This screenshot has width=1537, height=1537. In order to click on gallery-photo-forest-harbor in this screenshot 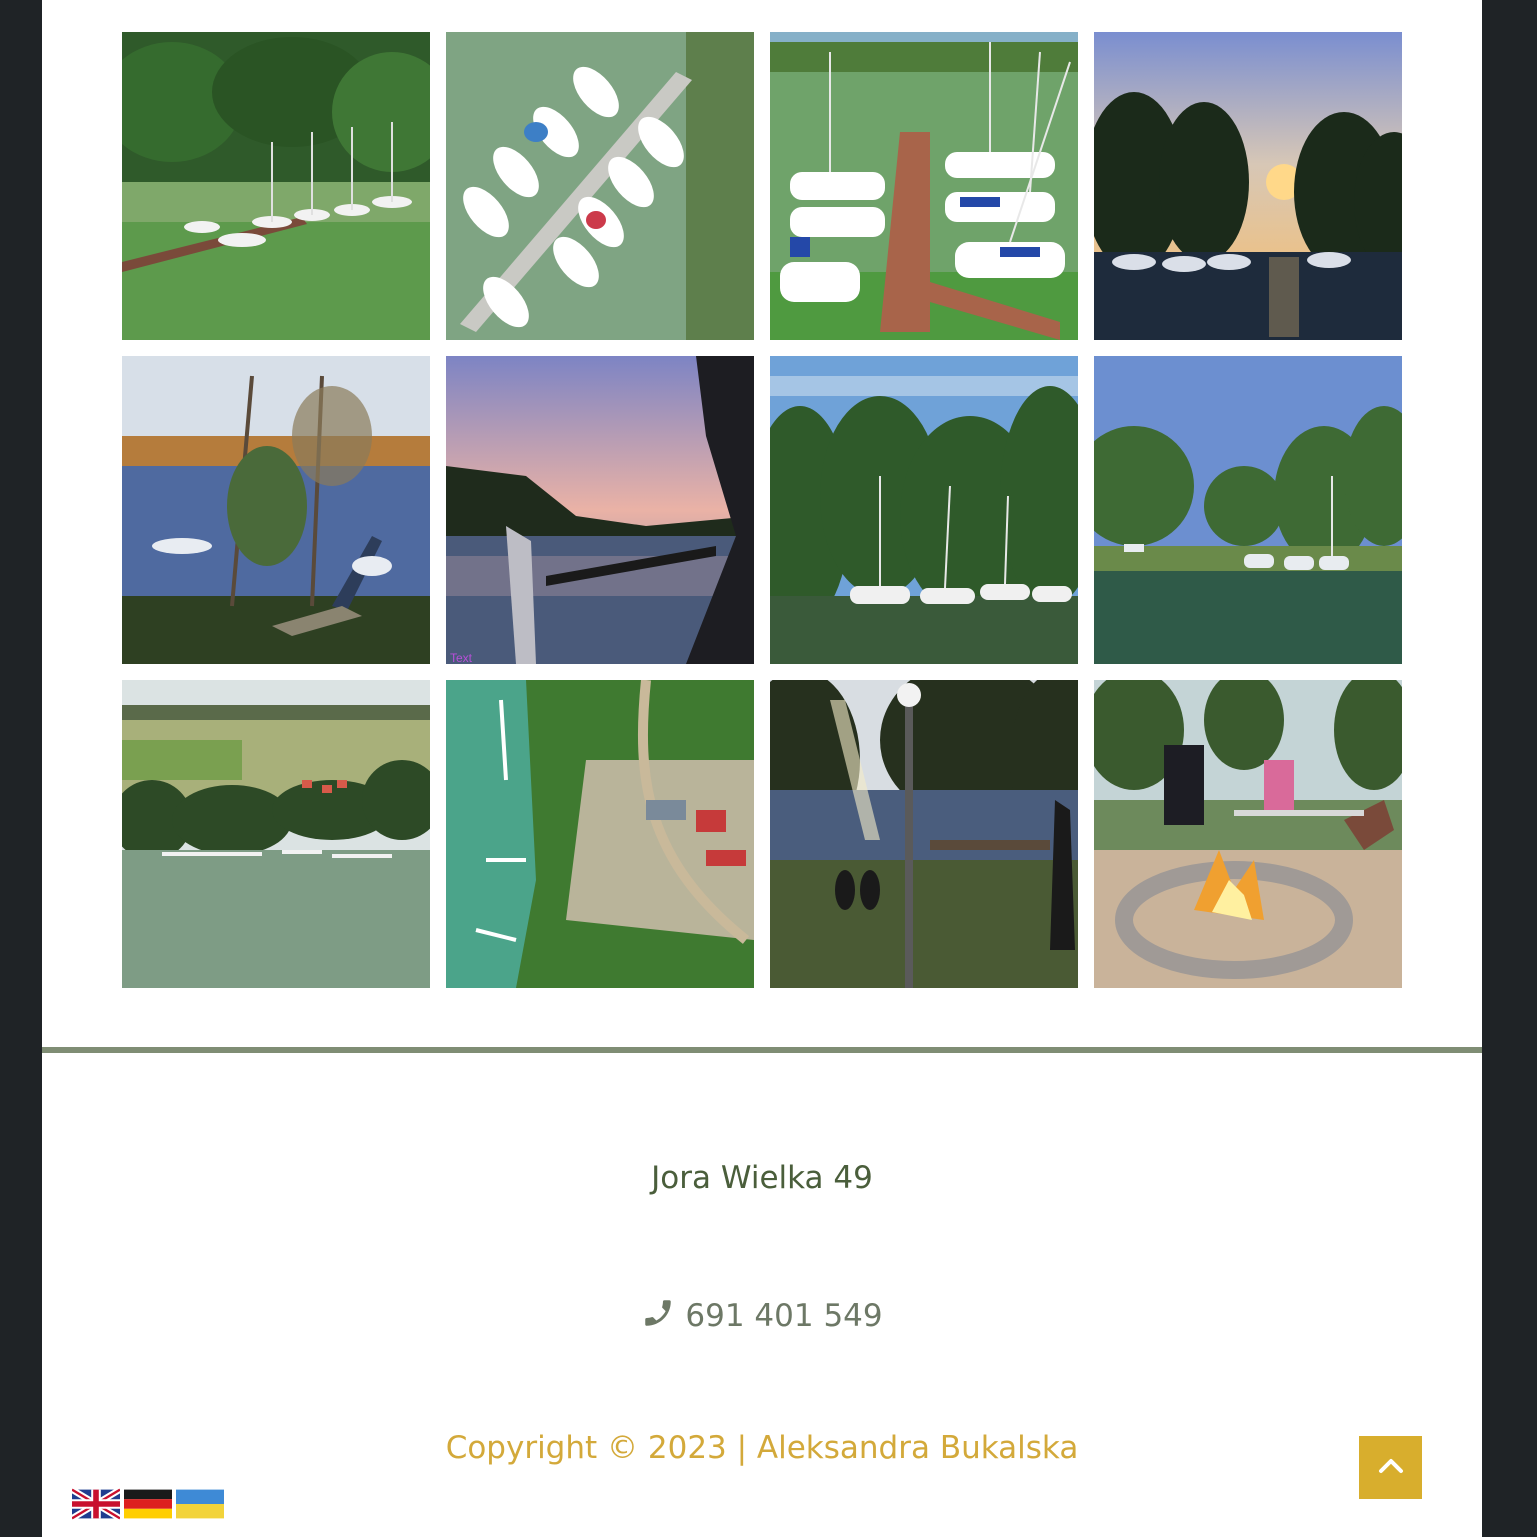, I will do `click(924, 510)`.